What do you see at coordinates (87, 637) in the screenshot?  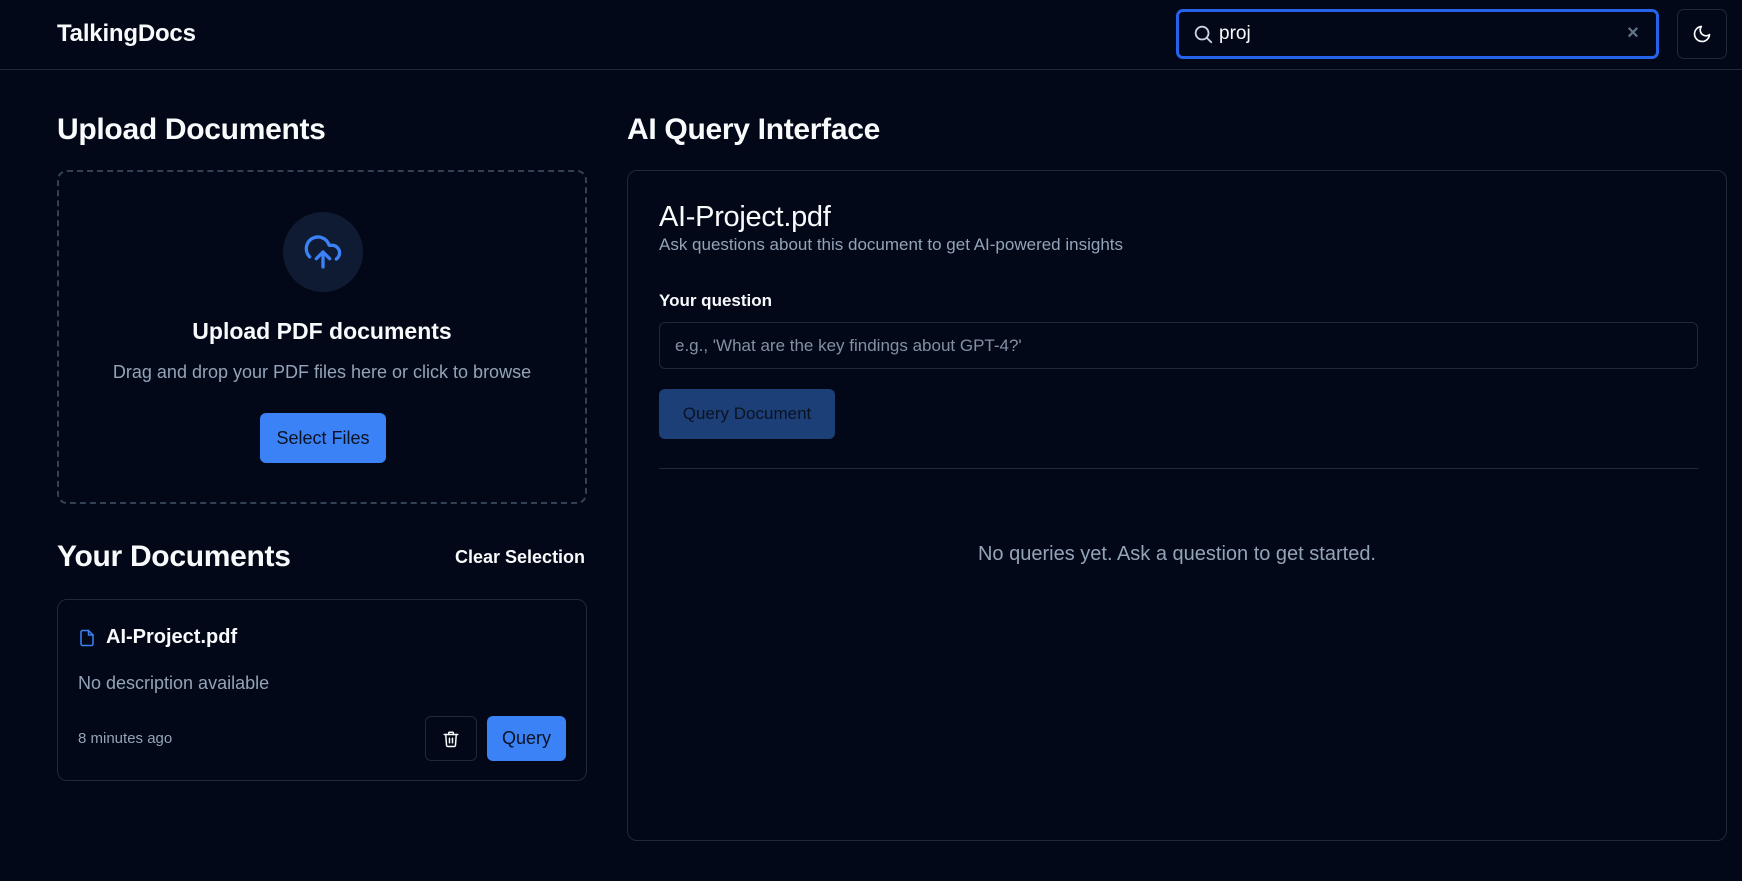 I see `file-icon` at bounding box center [87, 637].